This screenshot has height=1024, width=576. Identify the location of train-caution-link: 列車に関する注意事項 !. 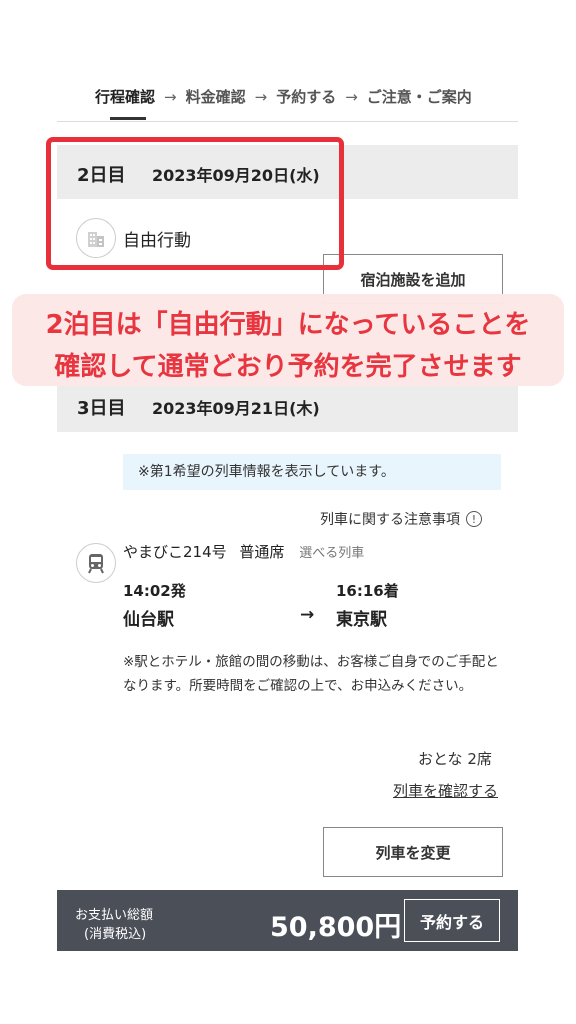
(401, 519).